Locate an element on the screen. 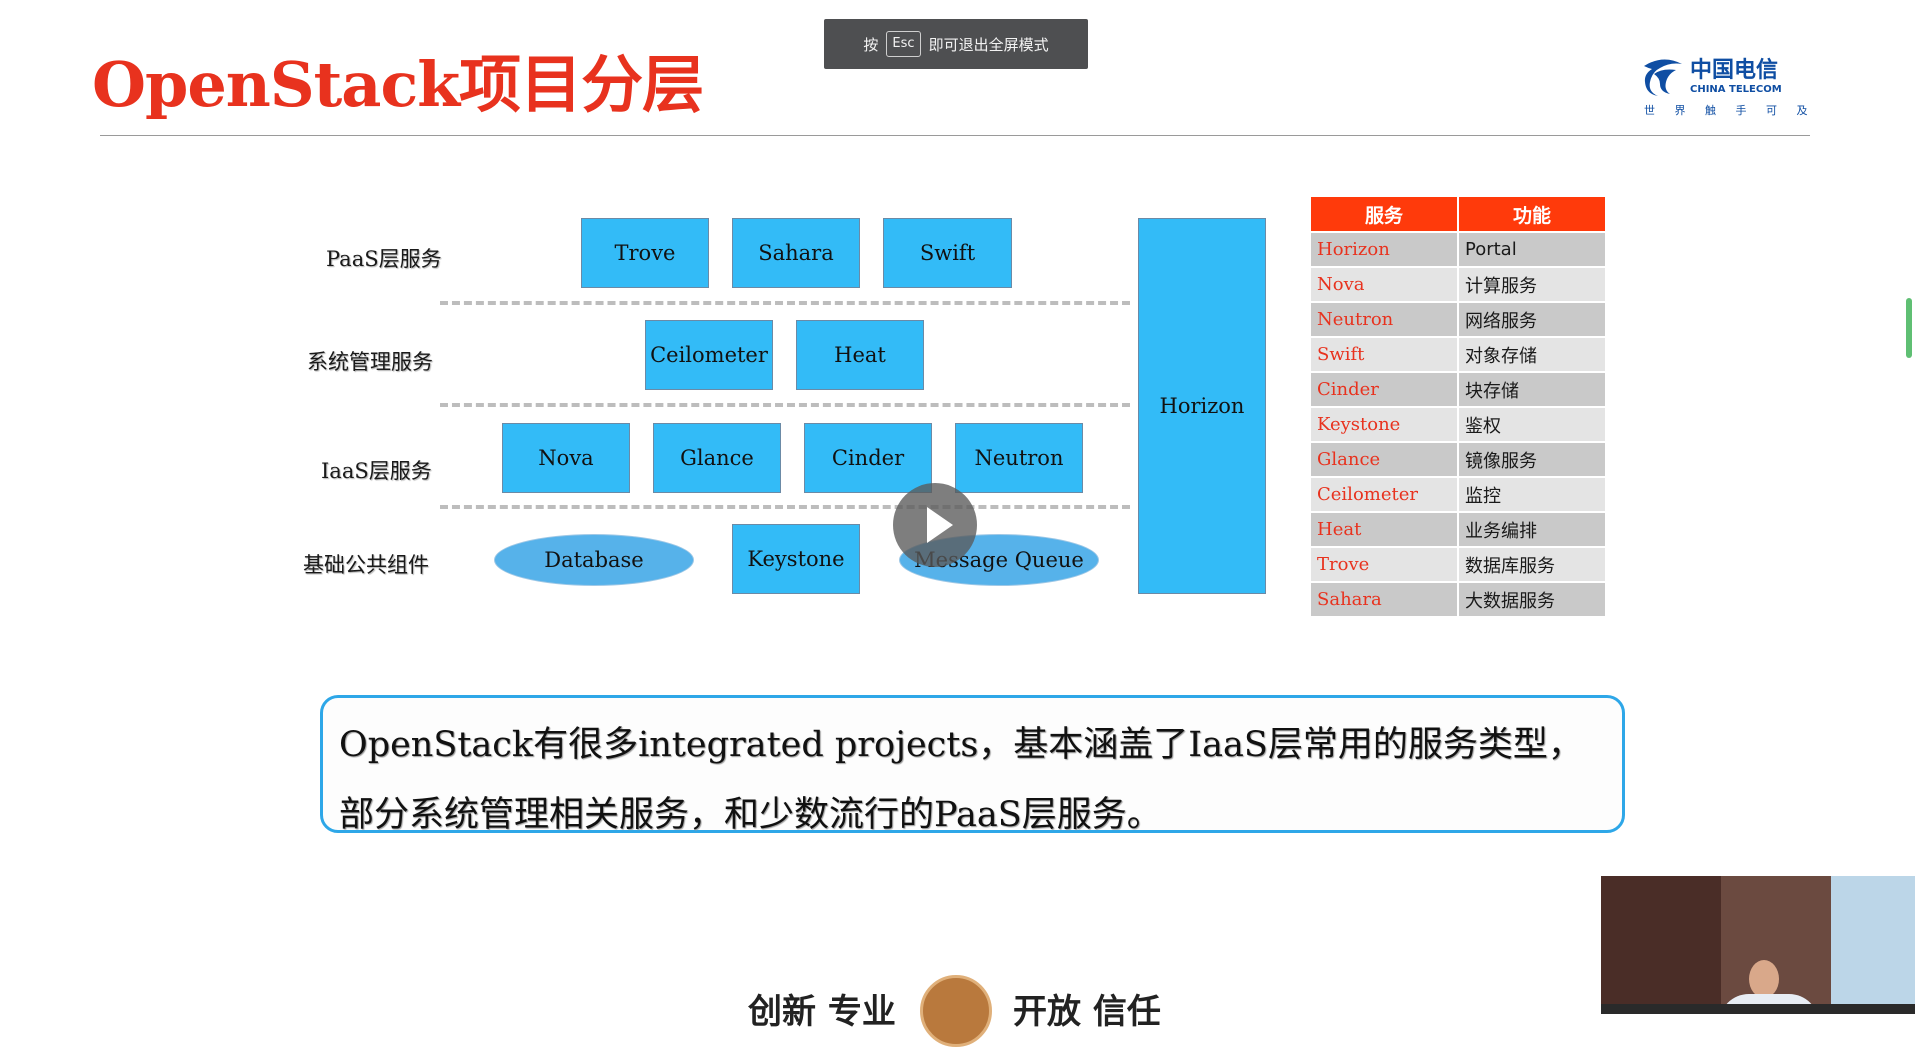 This screenshot has width=1915, height=1047. table-row: Ceilometer 监控 is located at coordinates (1458, 494).